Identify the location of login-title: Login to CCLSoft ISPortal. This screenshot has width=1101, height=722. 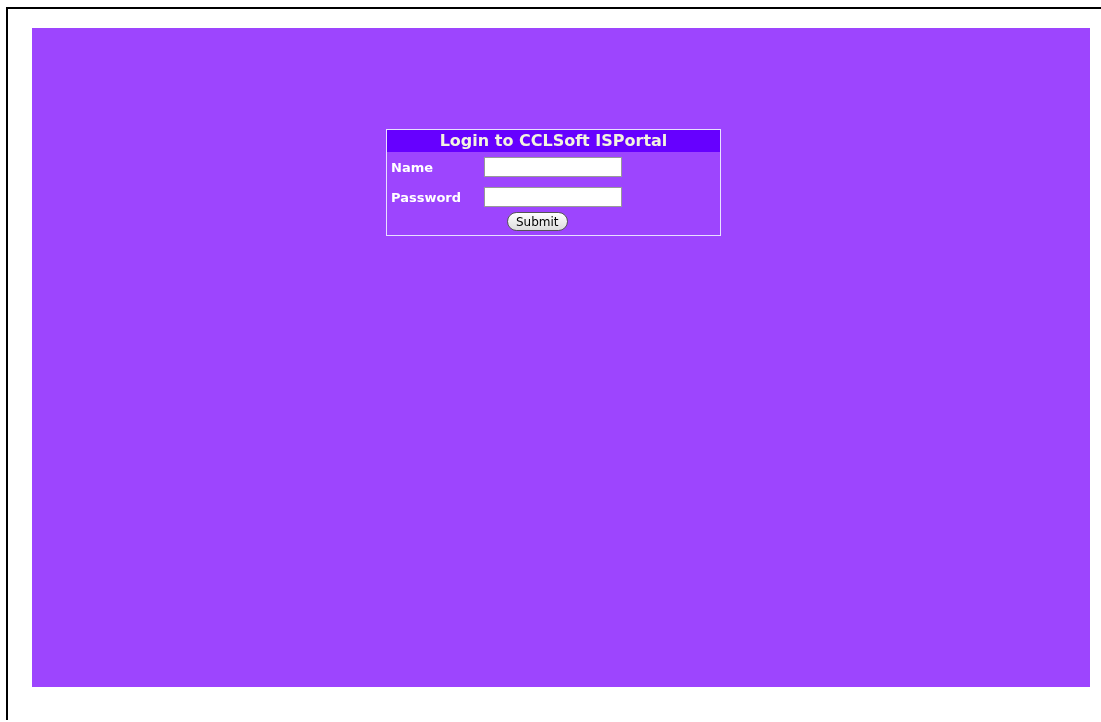
(553, 141).